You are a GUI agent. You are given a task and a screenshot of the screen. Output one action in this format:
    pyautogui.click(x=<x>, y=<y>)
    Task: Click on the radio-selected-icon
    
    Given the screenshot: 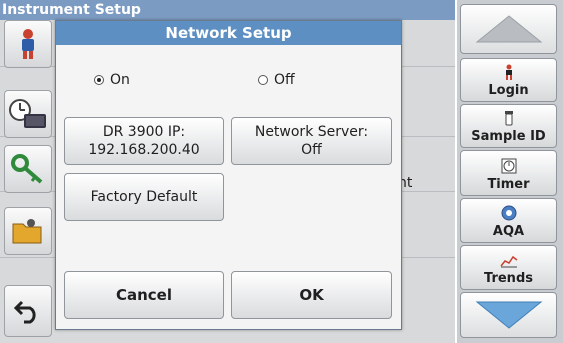 What is the action you would take?
    pyautogui.click(x=99, y=80)
    